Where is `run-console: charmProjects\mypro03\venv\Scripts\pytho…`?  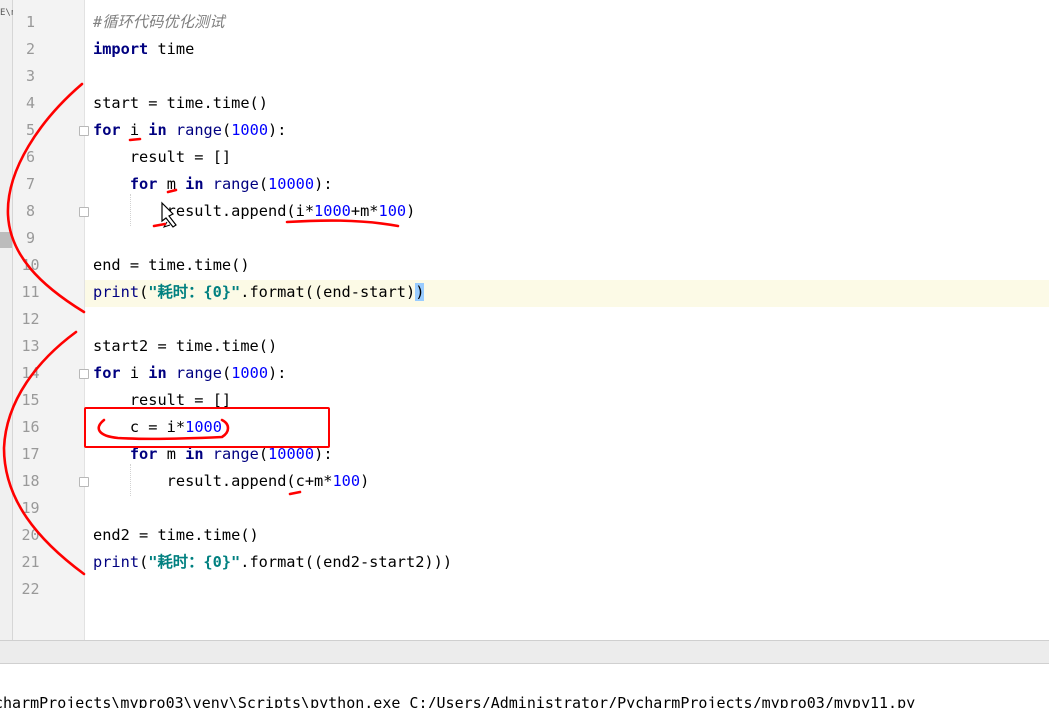 run-console: charmProjects\mypro03\venv\Scripts\pytho… is located at coordinates (524, 685).